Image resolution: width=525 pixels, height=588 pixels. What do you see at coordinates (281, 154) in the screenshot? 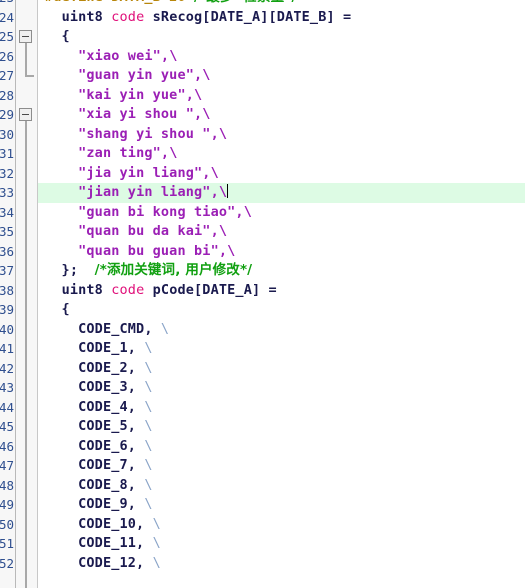
I see `code-line: "zan ting",\` at bounding box center [281, 154].